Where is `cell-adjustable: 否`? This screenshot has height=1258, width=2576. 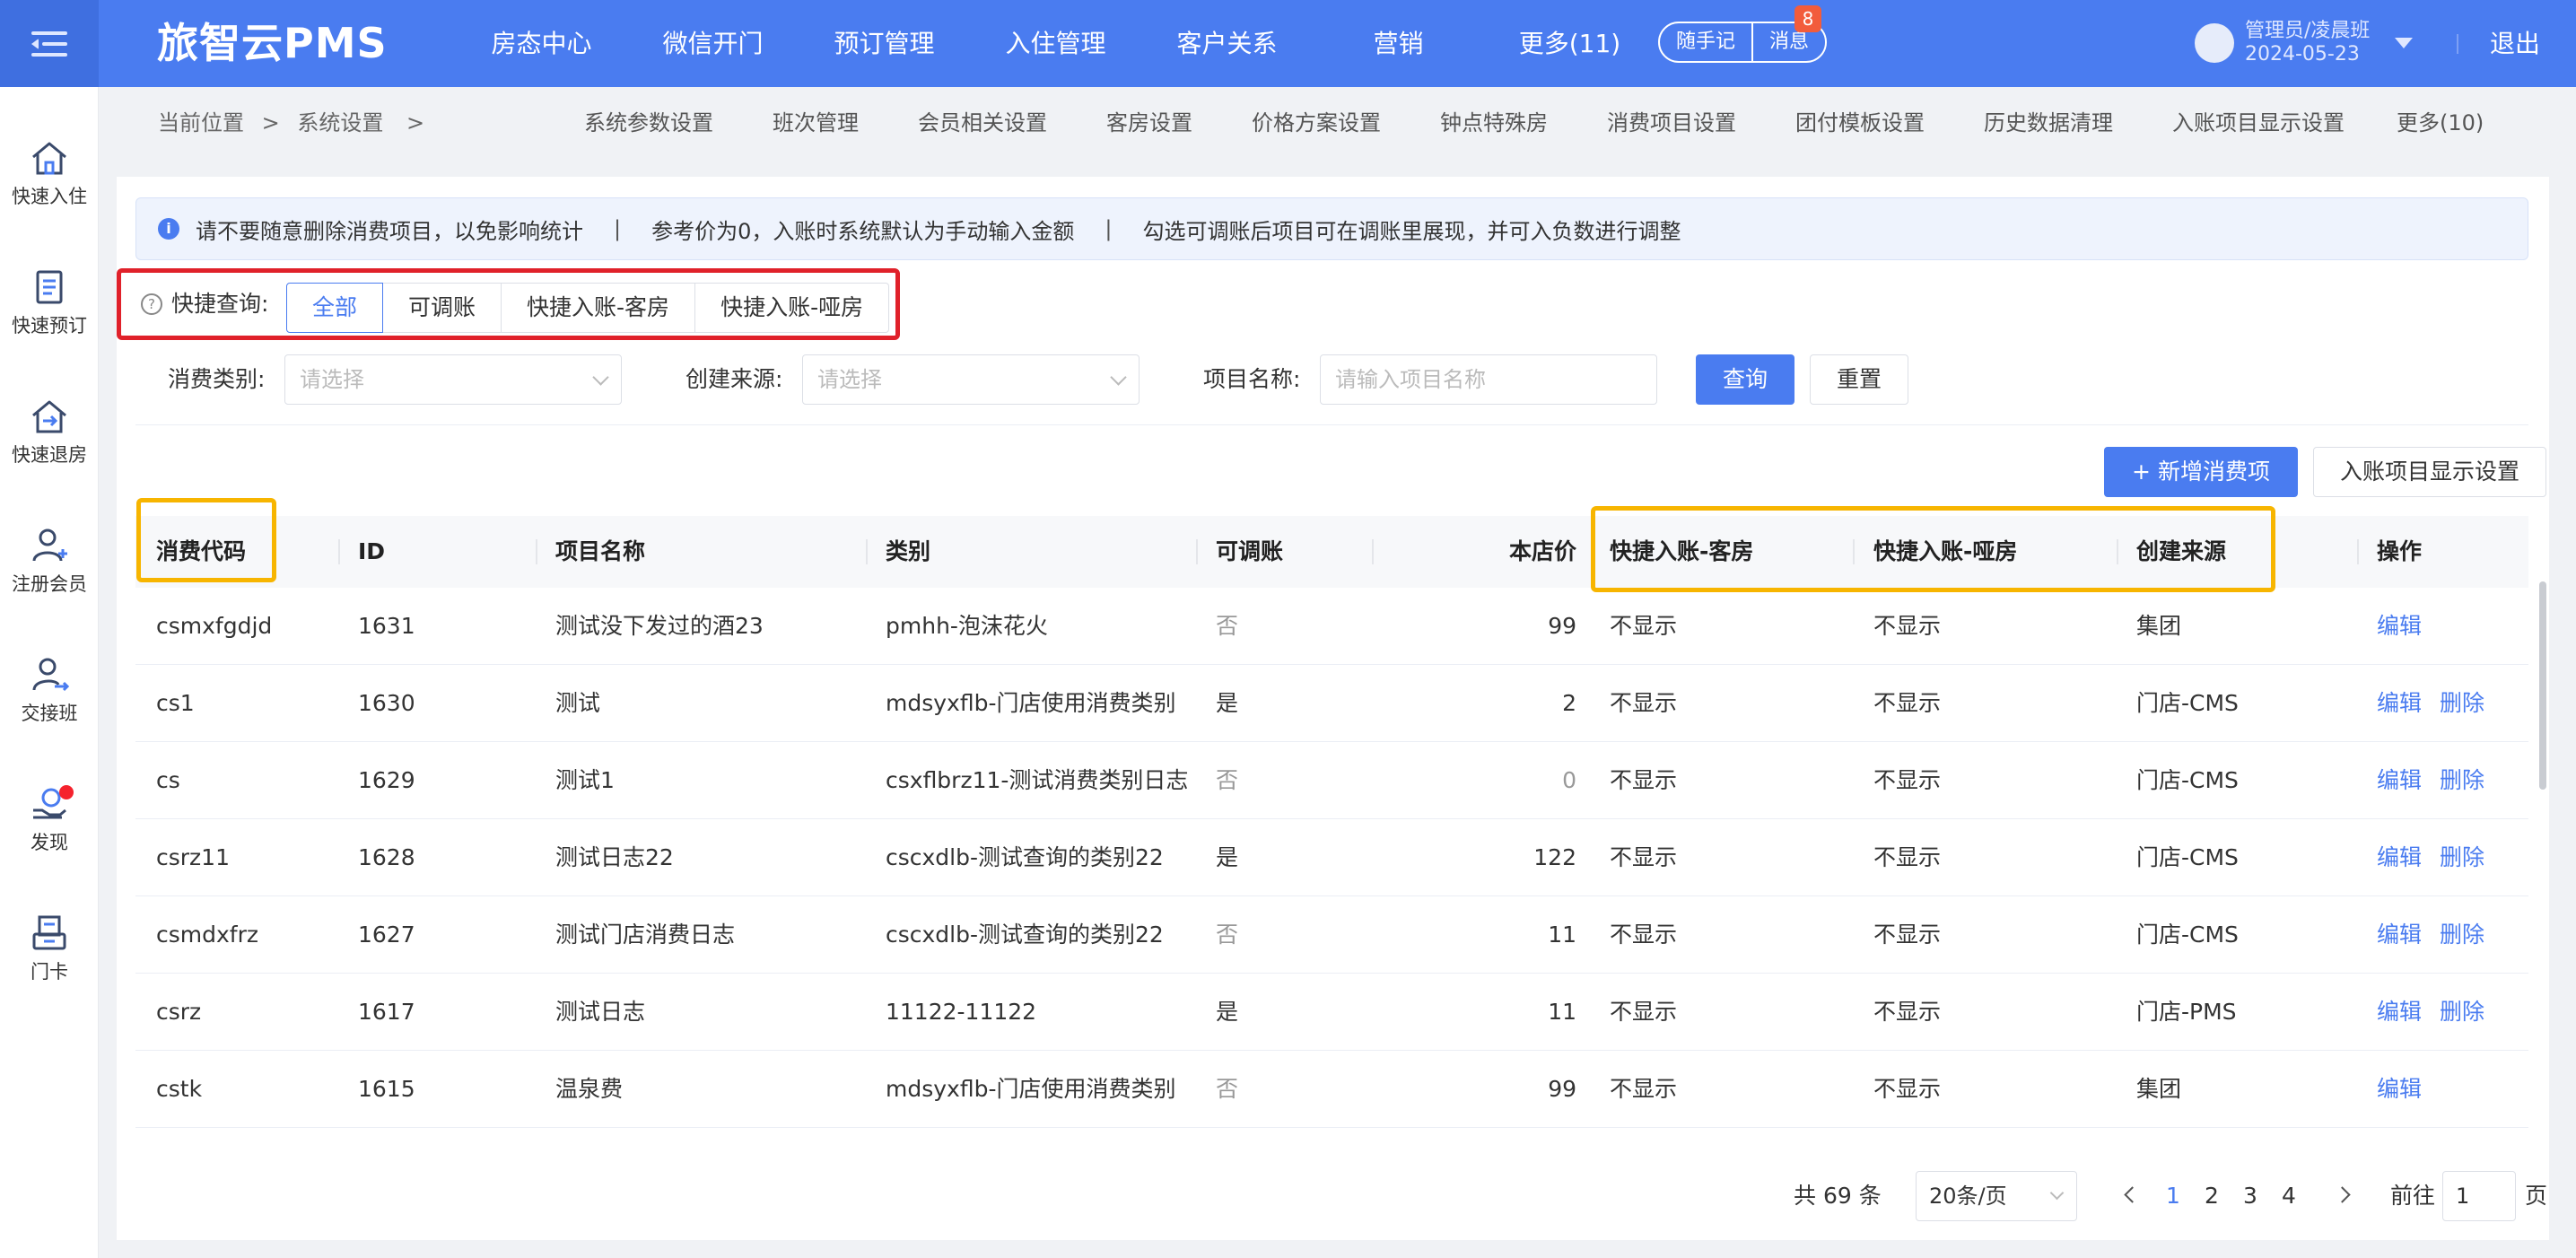 cell-adjustable: 否 is located at coordinates (1227, 935).